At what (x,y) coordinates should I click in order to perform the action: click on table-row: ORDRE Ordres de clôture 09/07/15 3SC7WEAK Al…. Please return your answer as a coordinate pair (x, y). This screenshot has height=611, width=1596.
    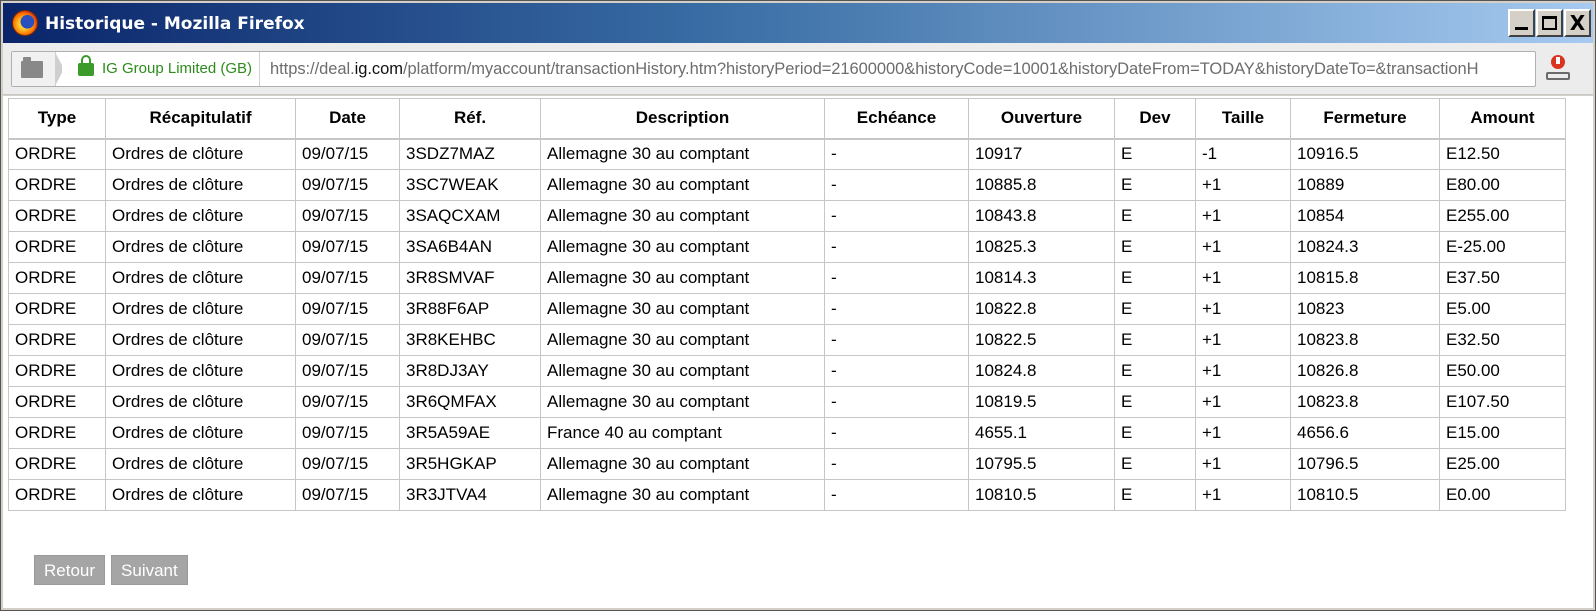
    Looking at the image, I should click on (787, 185).